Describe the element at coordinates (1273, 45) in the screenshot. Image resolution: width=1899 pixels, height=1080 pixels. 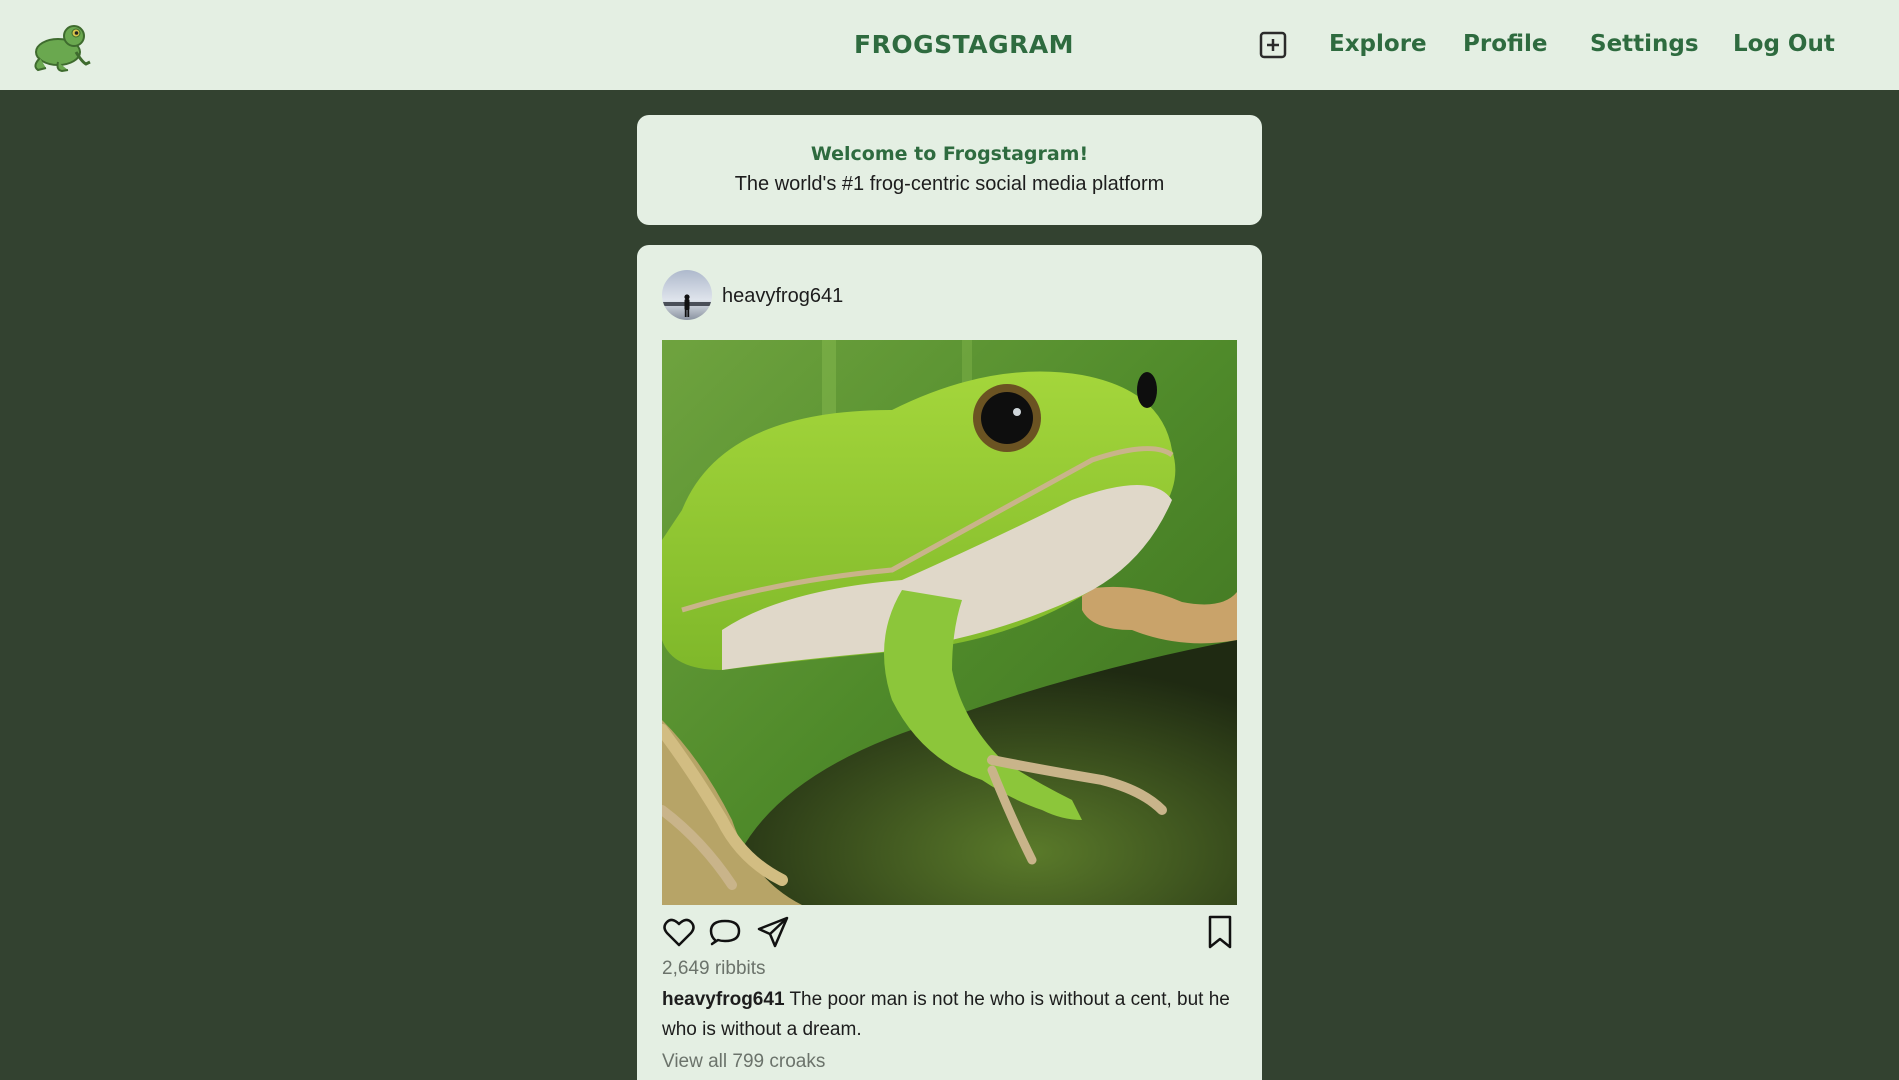
I see `new-post-icon` at that location.